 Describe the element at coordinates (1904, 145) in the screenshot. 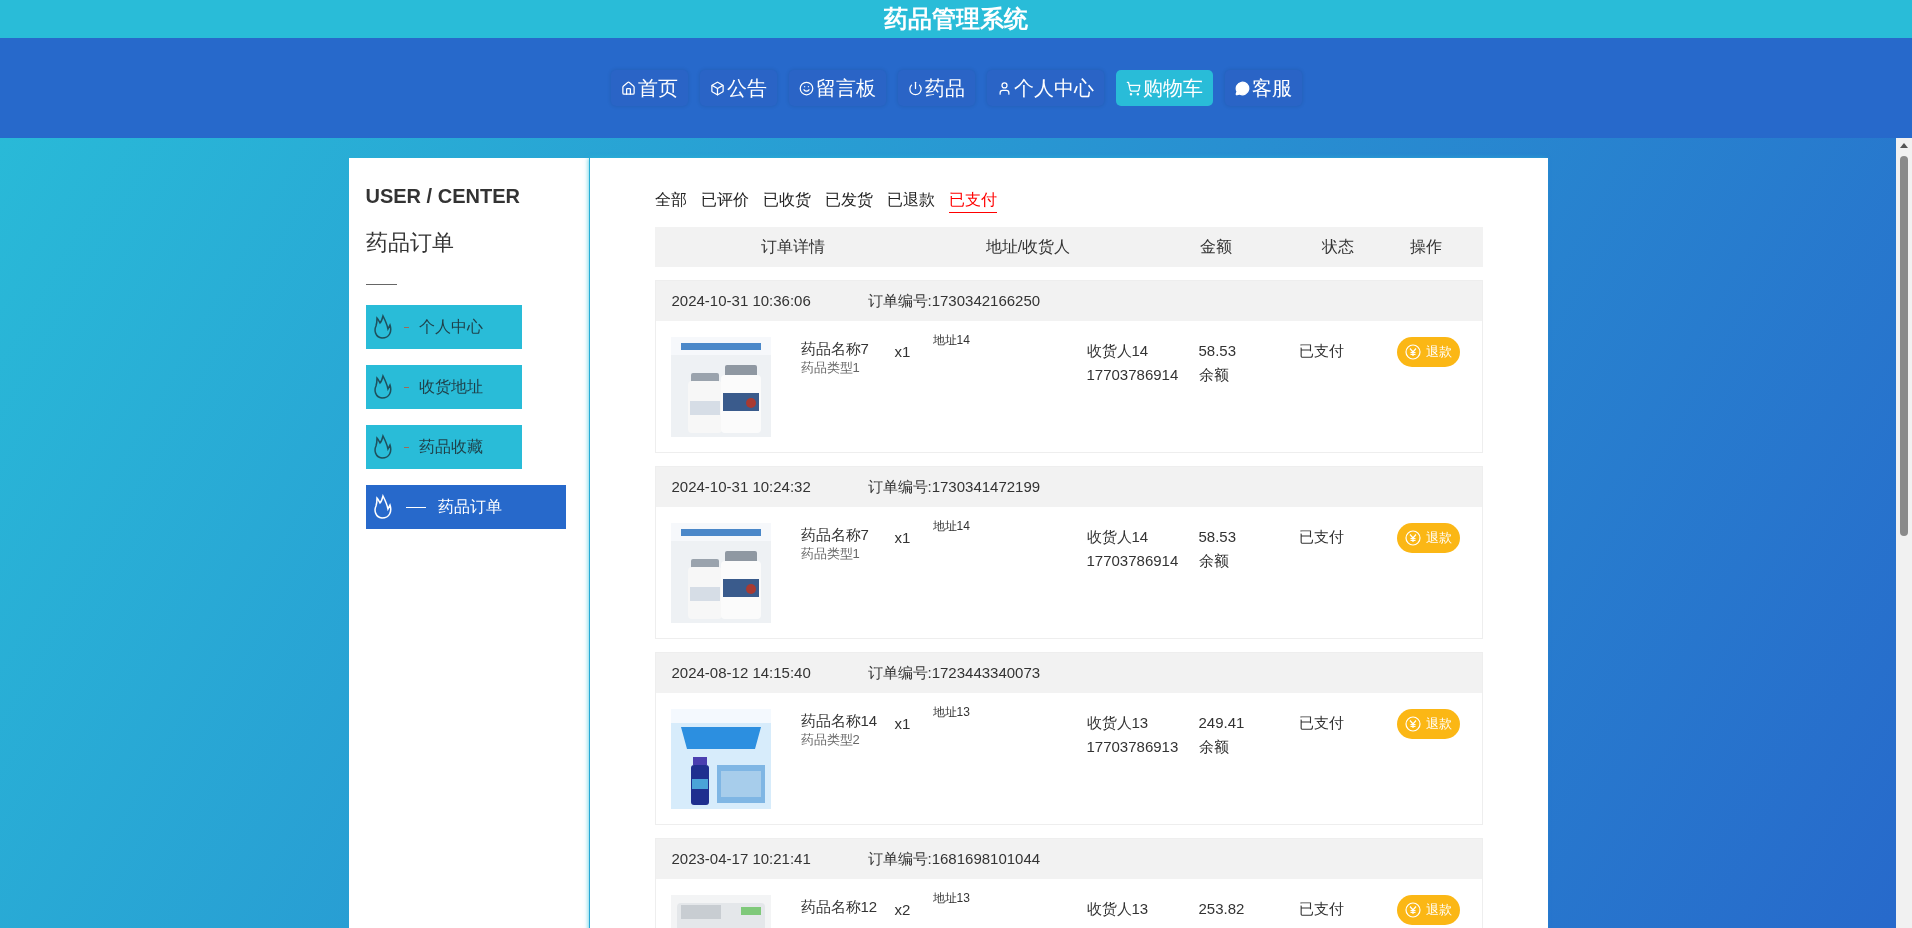

I see `scroll-up-icon` at that location.